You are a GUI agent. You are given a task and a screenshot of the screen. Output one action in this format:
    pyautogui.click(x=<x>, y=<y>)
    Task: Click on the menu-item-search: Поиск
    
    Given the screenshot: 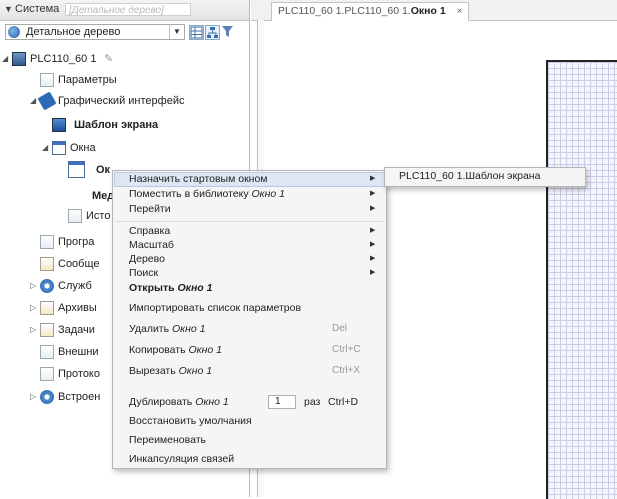 What is the action you would take?
    pyautogui.click(x=143, y=273)
    